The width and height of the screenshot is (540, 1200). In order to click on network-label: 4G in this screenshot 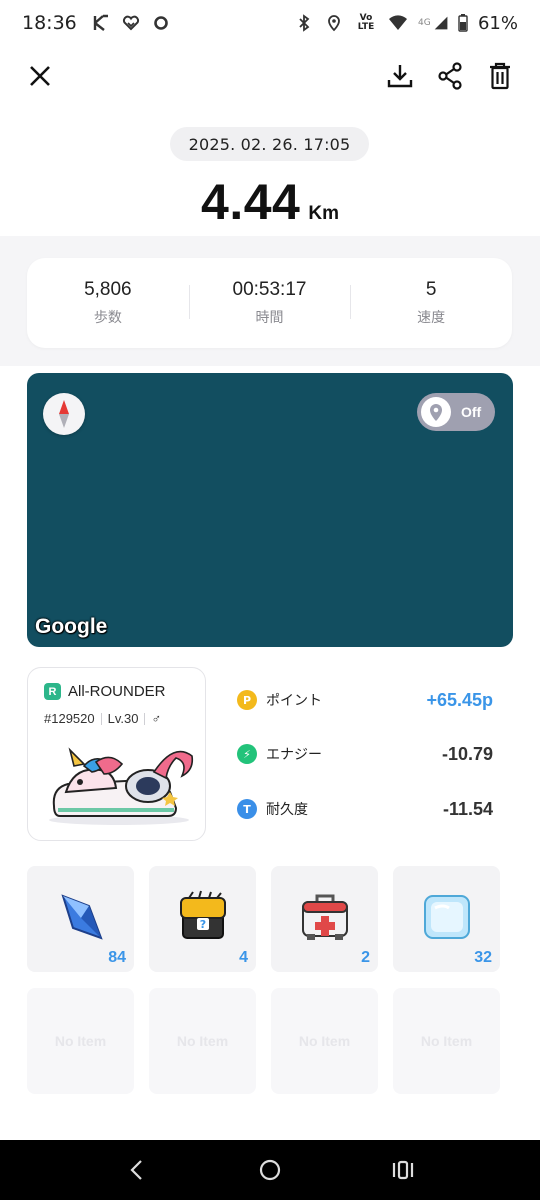, I will do `click(424, 23)`.